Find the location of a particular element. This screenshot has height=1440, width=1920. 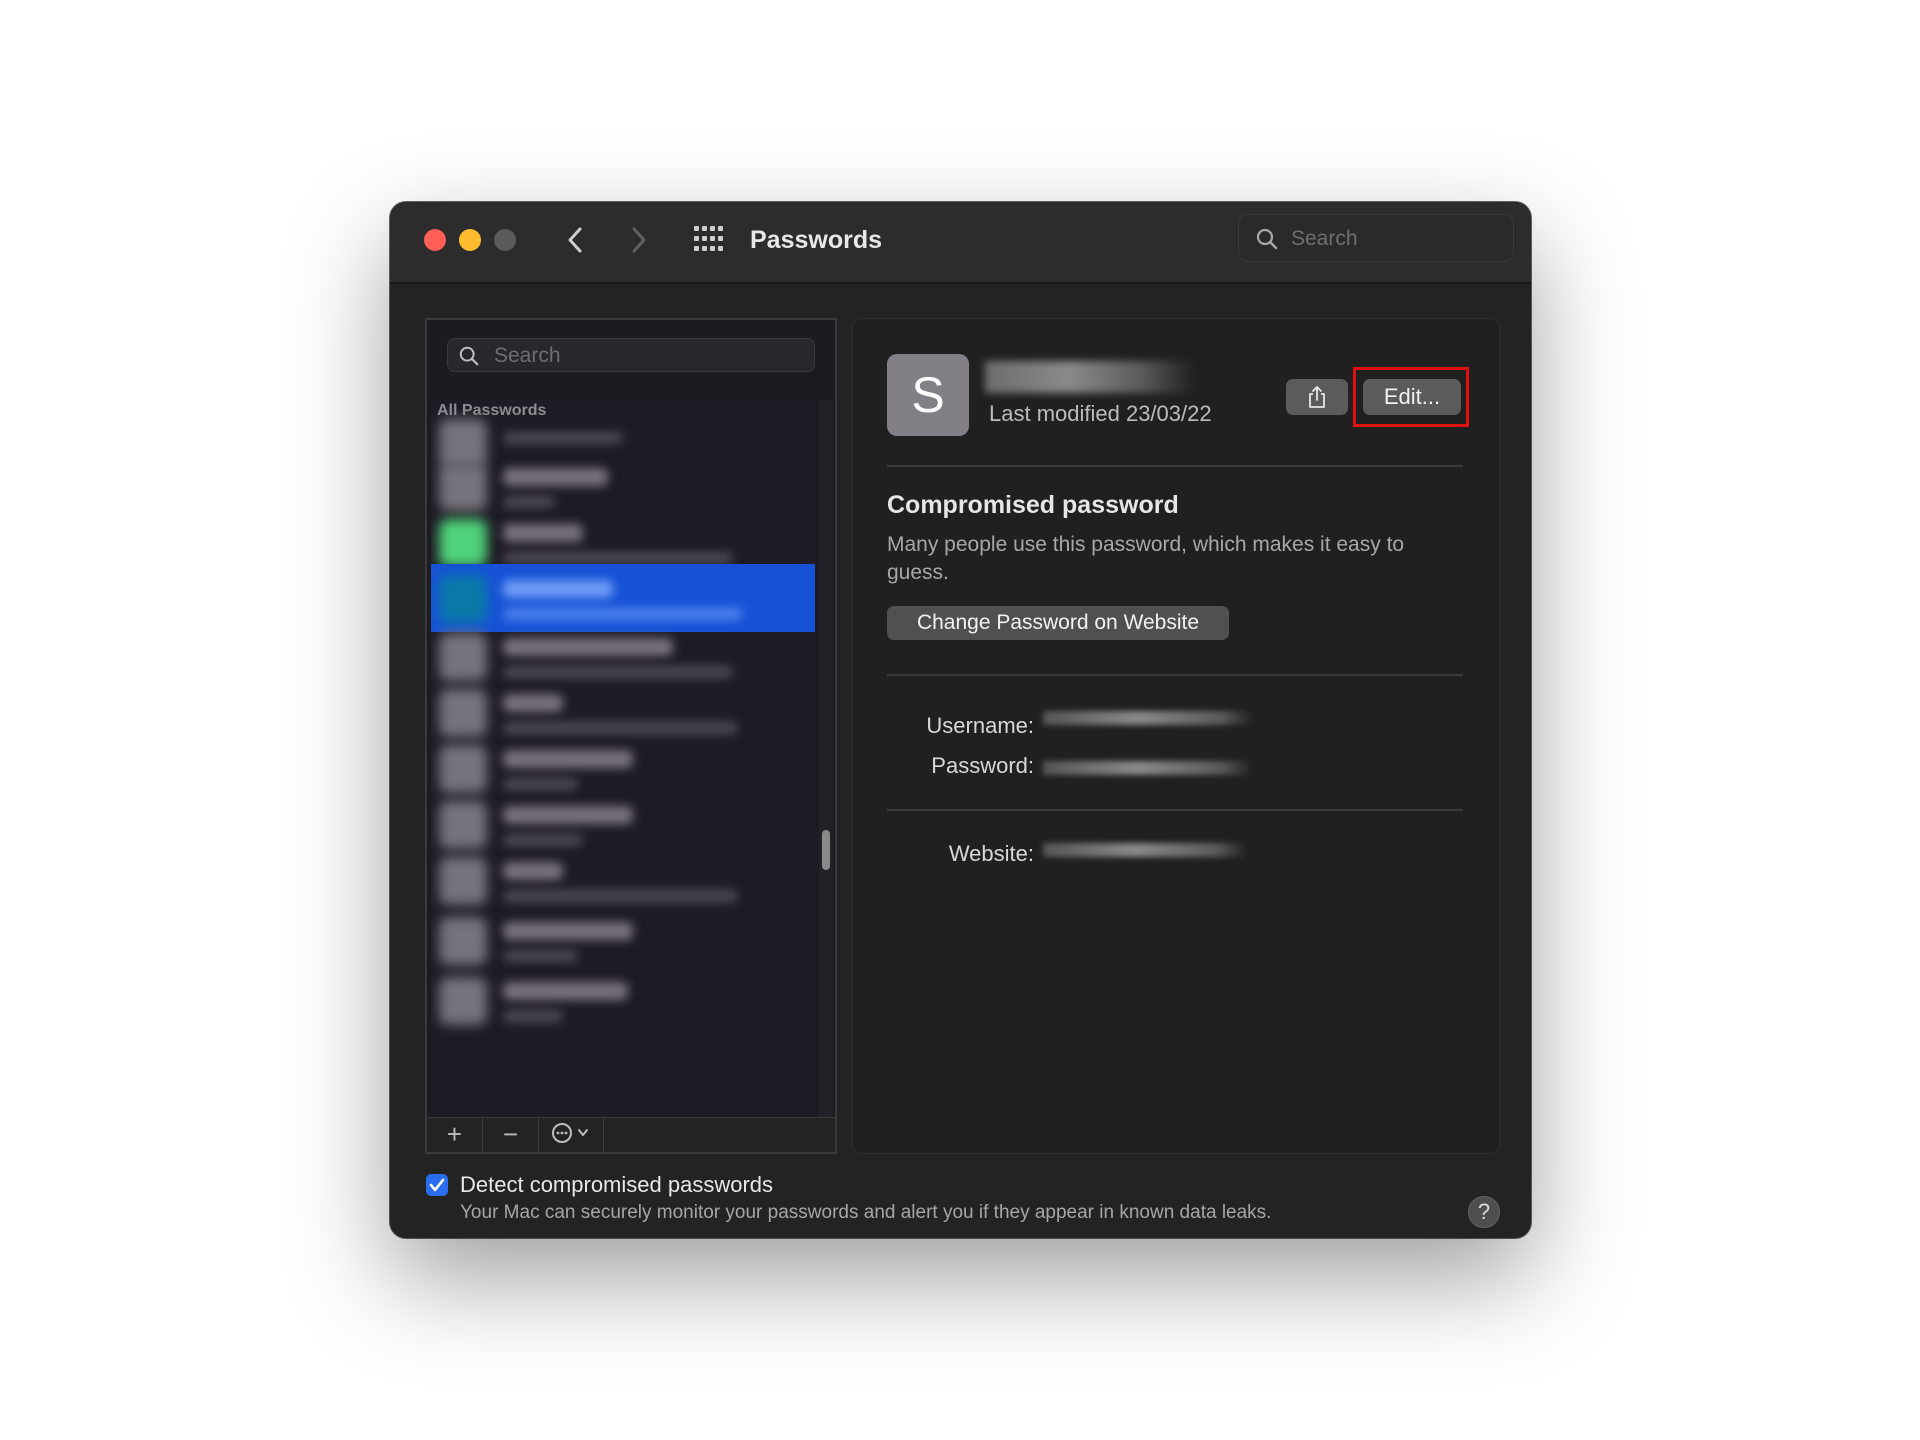

checkmark-icon is located at coordinates (437, 1185).